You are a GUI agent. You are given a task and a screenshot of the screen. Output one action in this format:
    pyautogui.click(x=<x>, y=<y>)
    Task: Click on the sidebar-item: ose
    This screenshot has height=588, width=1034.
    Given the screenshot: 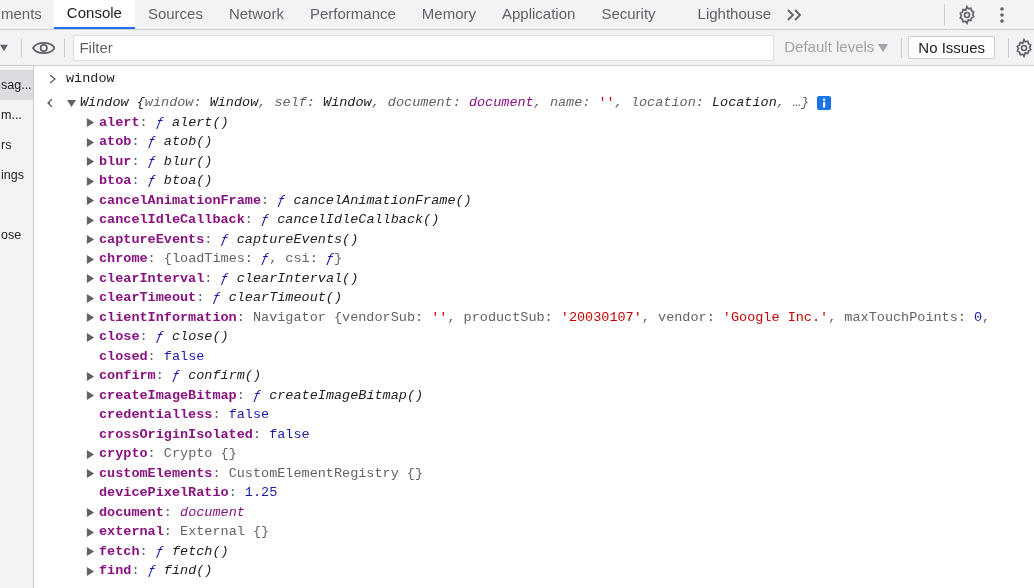 What is the action you would take?
    pyautogui.click(x=16, y=235)
    